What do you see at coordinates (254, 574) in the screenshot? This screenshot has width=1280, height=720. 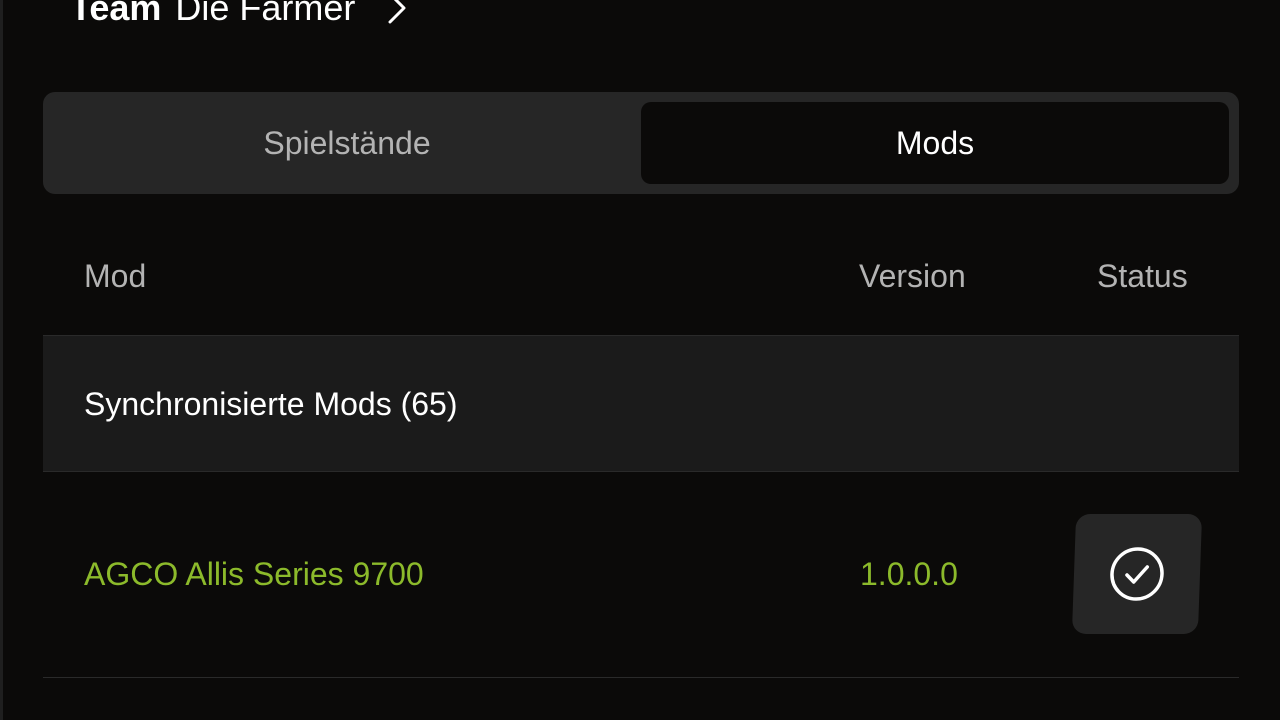 I see `mod-name: AGCO Allis Series 9700` at bounding box center [254, 574].